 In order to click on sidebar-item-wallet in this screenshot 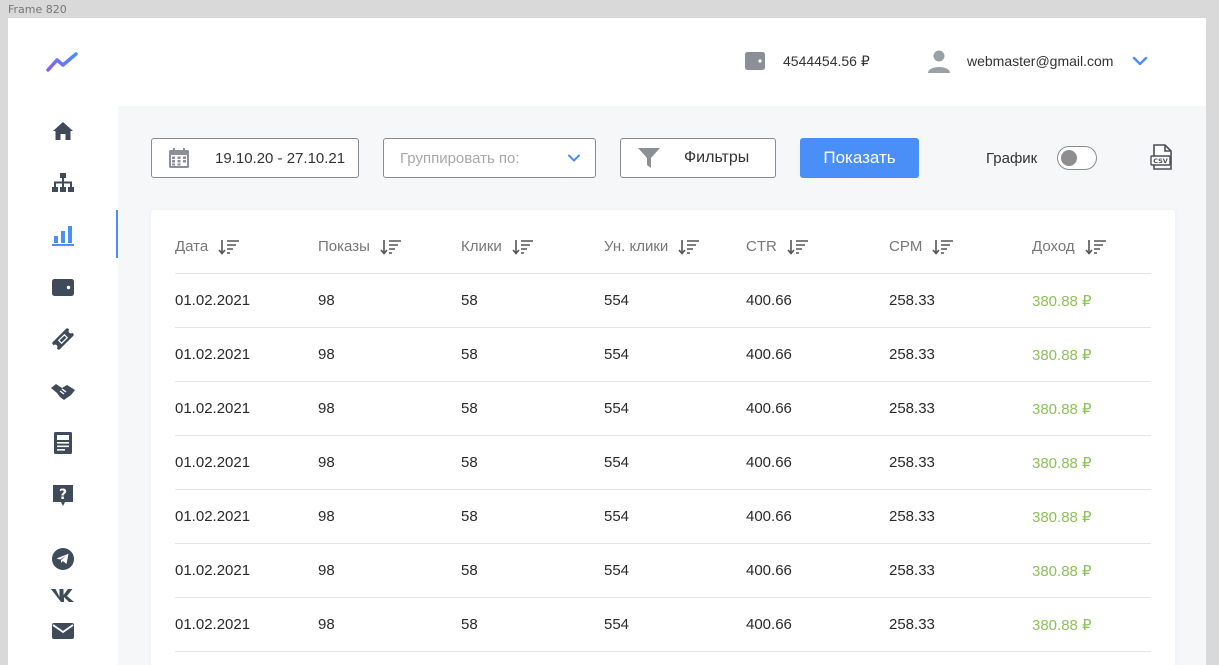, I will do `click(63, 287)`.